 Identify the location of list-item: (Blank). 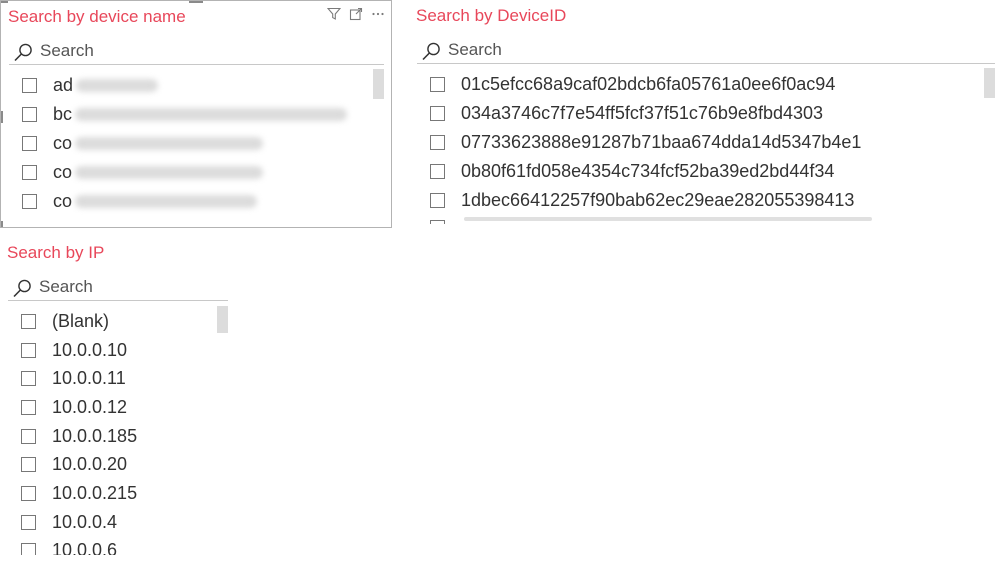
(58, 321).